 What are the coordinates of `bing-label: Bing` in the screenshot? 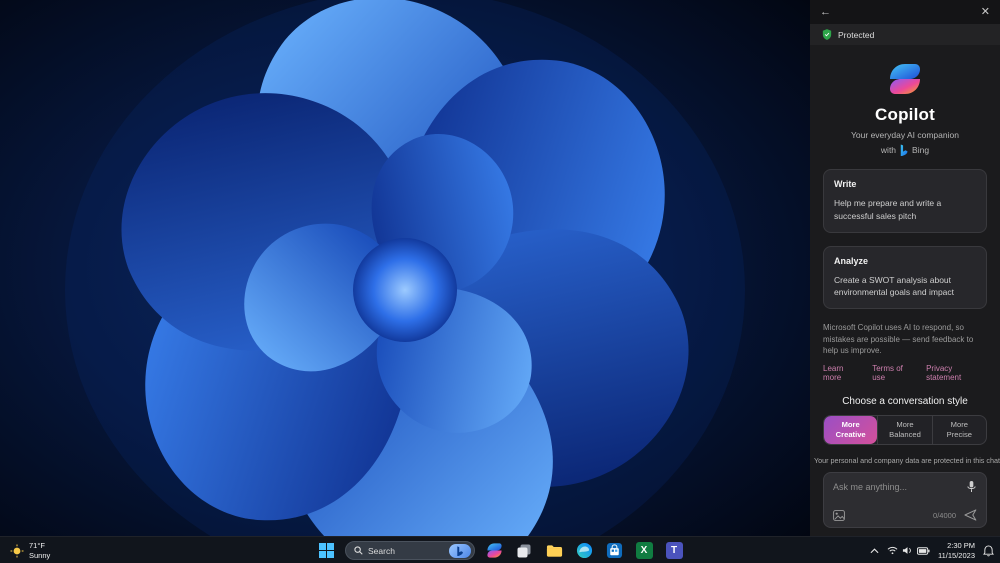 It's located at (921, 150).